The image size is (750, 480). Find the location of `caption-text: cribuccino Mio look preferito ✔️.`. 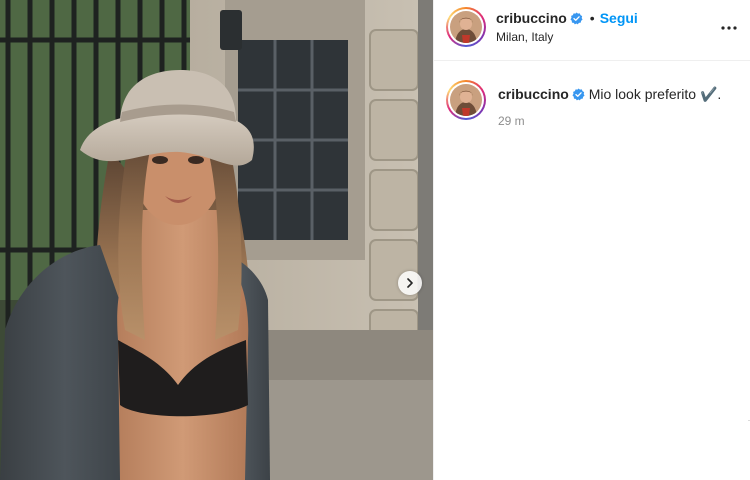

caption-text: cribuccino Mio look preferito ✔️. is located at coordinates (620, 94).